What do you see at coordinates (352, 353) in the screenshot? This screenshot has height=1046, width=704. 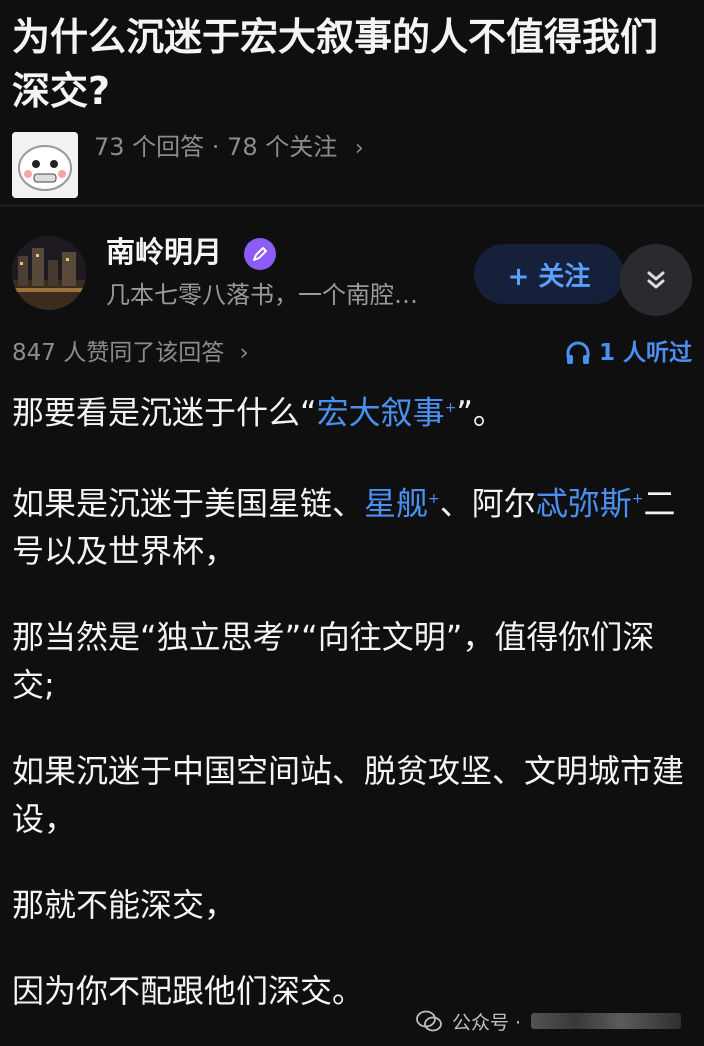 I see `answer-stats: 847 人赞同了该回答 › 1 人听过` at bounding box center [352, 353].